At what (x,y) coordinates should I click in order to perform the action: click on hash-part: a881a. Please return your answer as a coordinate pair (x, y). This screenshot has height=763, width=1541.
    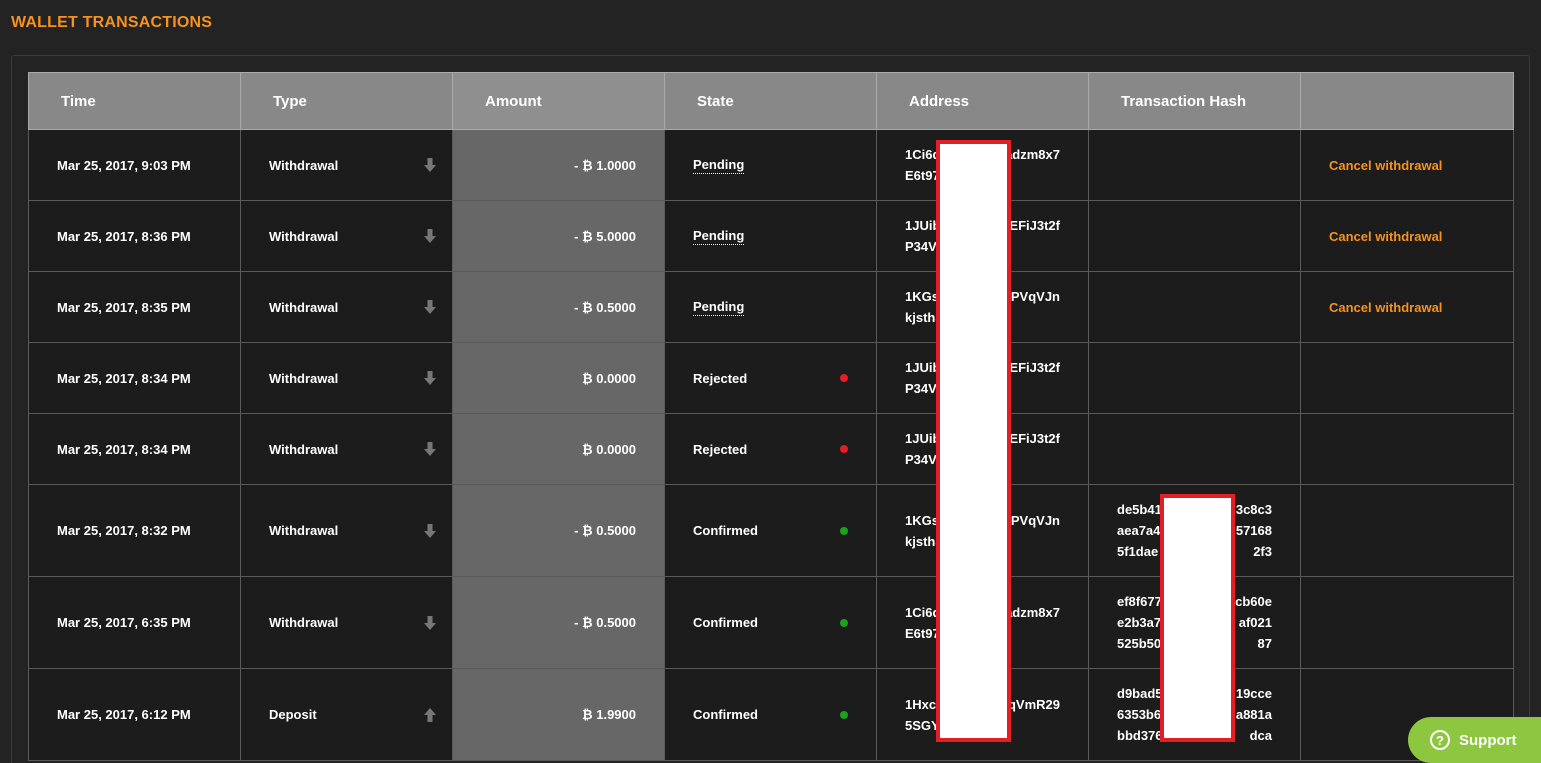
    Looking at the image, I should click on (1253, 714).